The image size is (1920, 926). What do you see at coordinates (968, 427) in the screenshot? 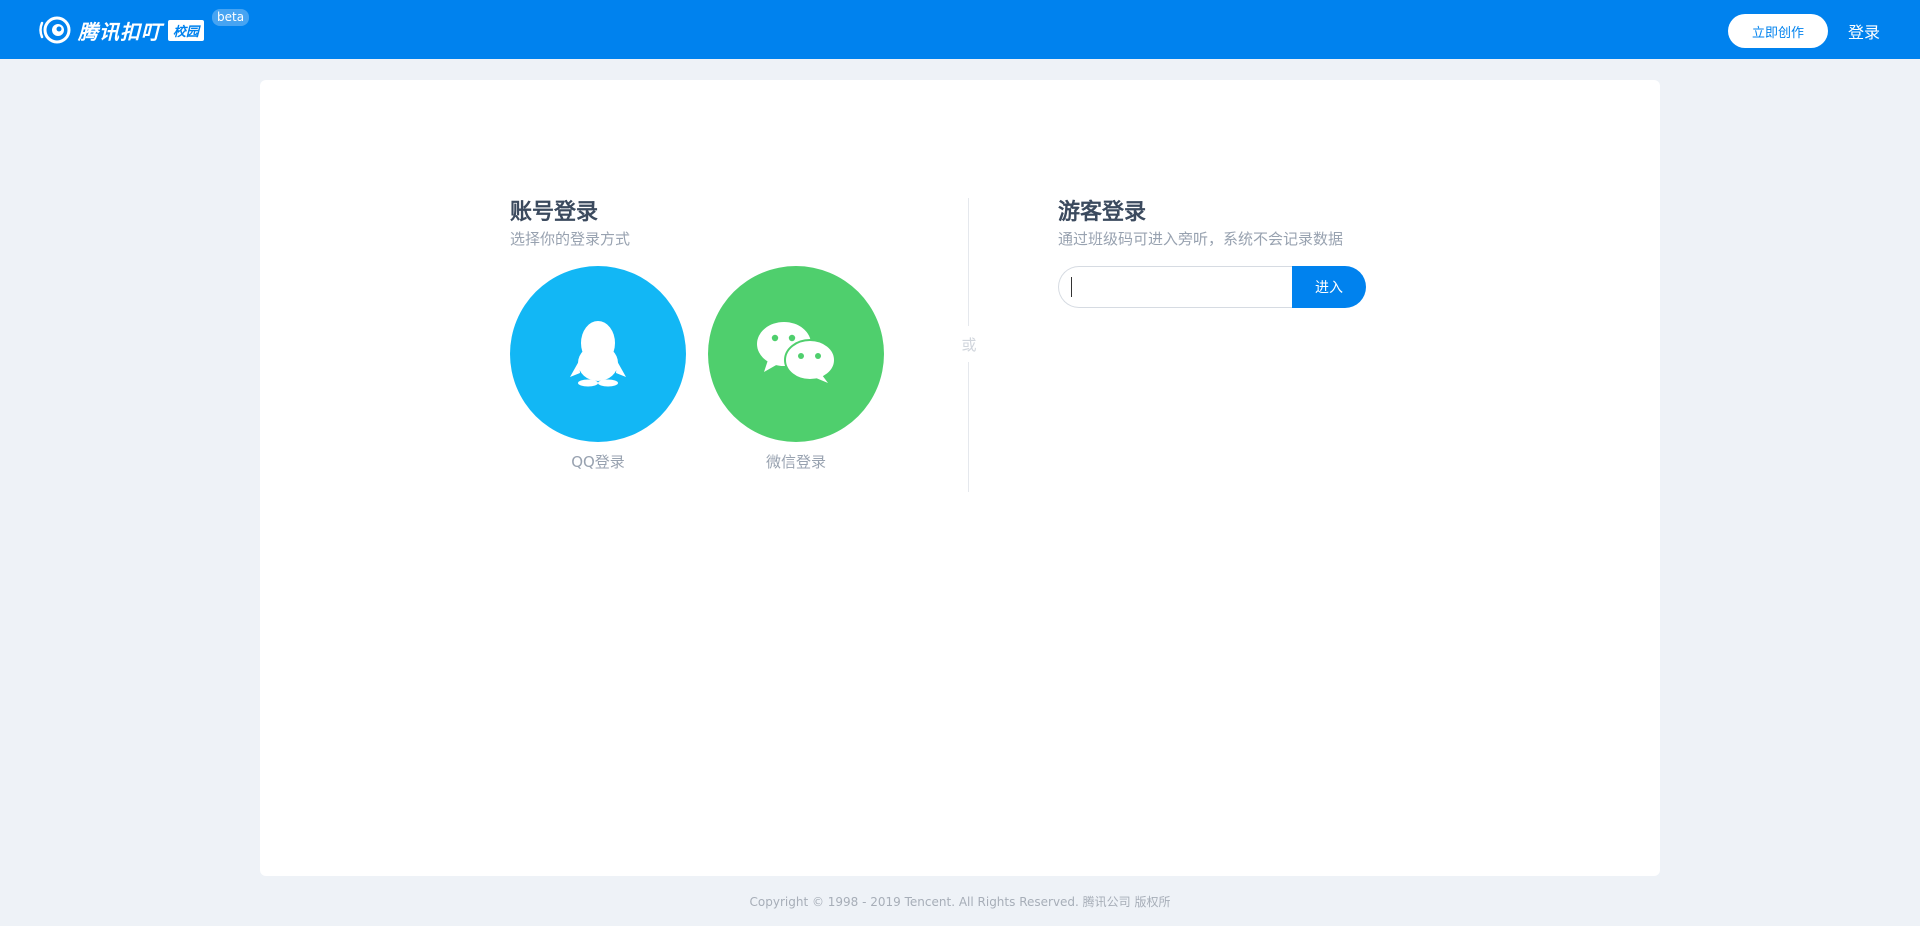
I see `divider-line-bottom` at bounding box center [968, 427].